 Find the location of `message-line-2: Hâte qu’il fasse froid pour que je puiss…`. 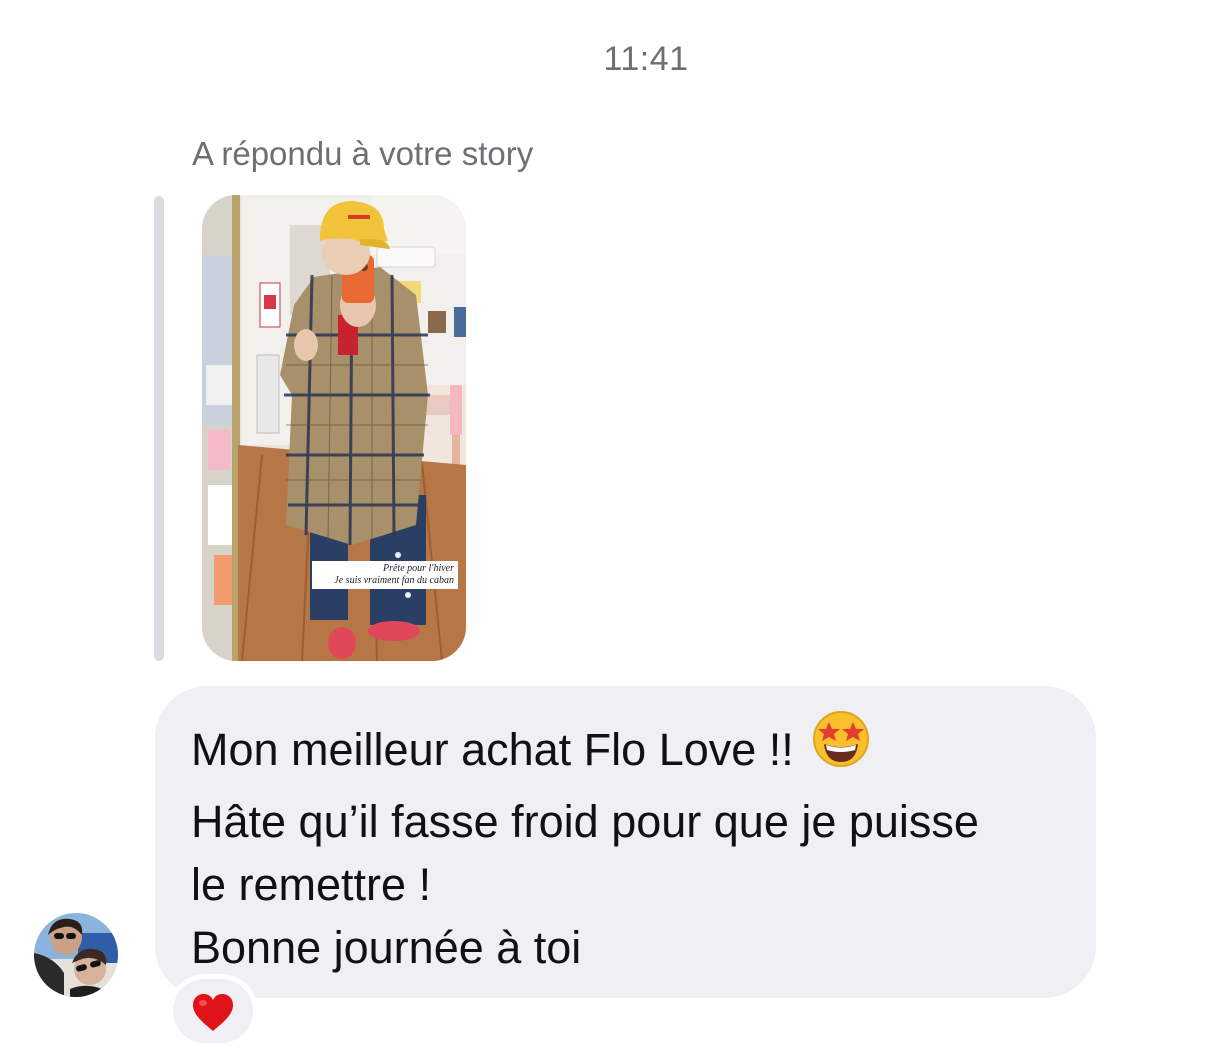

message-line-2: Hâte qu’il fasse froid pour que je puiss… is located at coordinates (585, 821).